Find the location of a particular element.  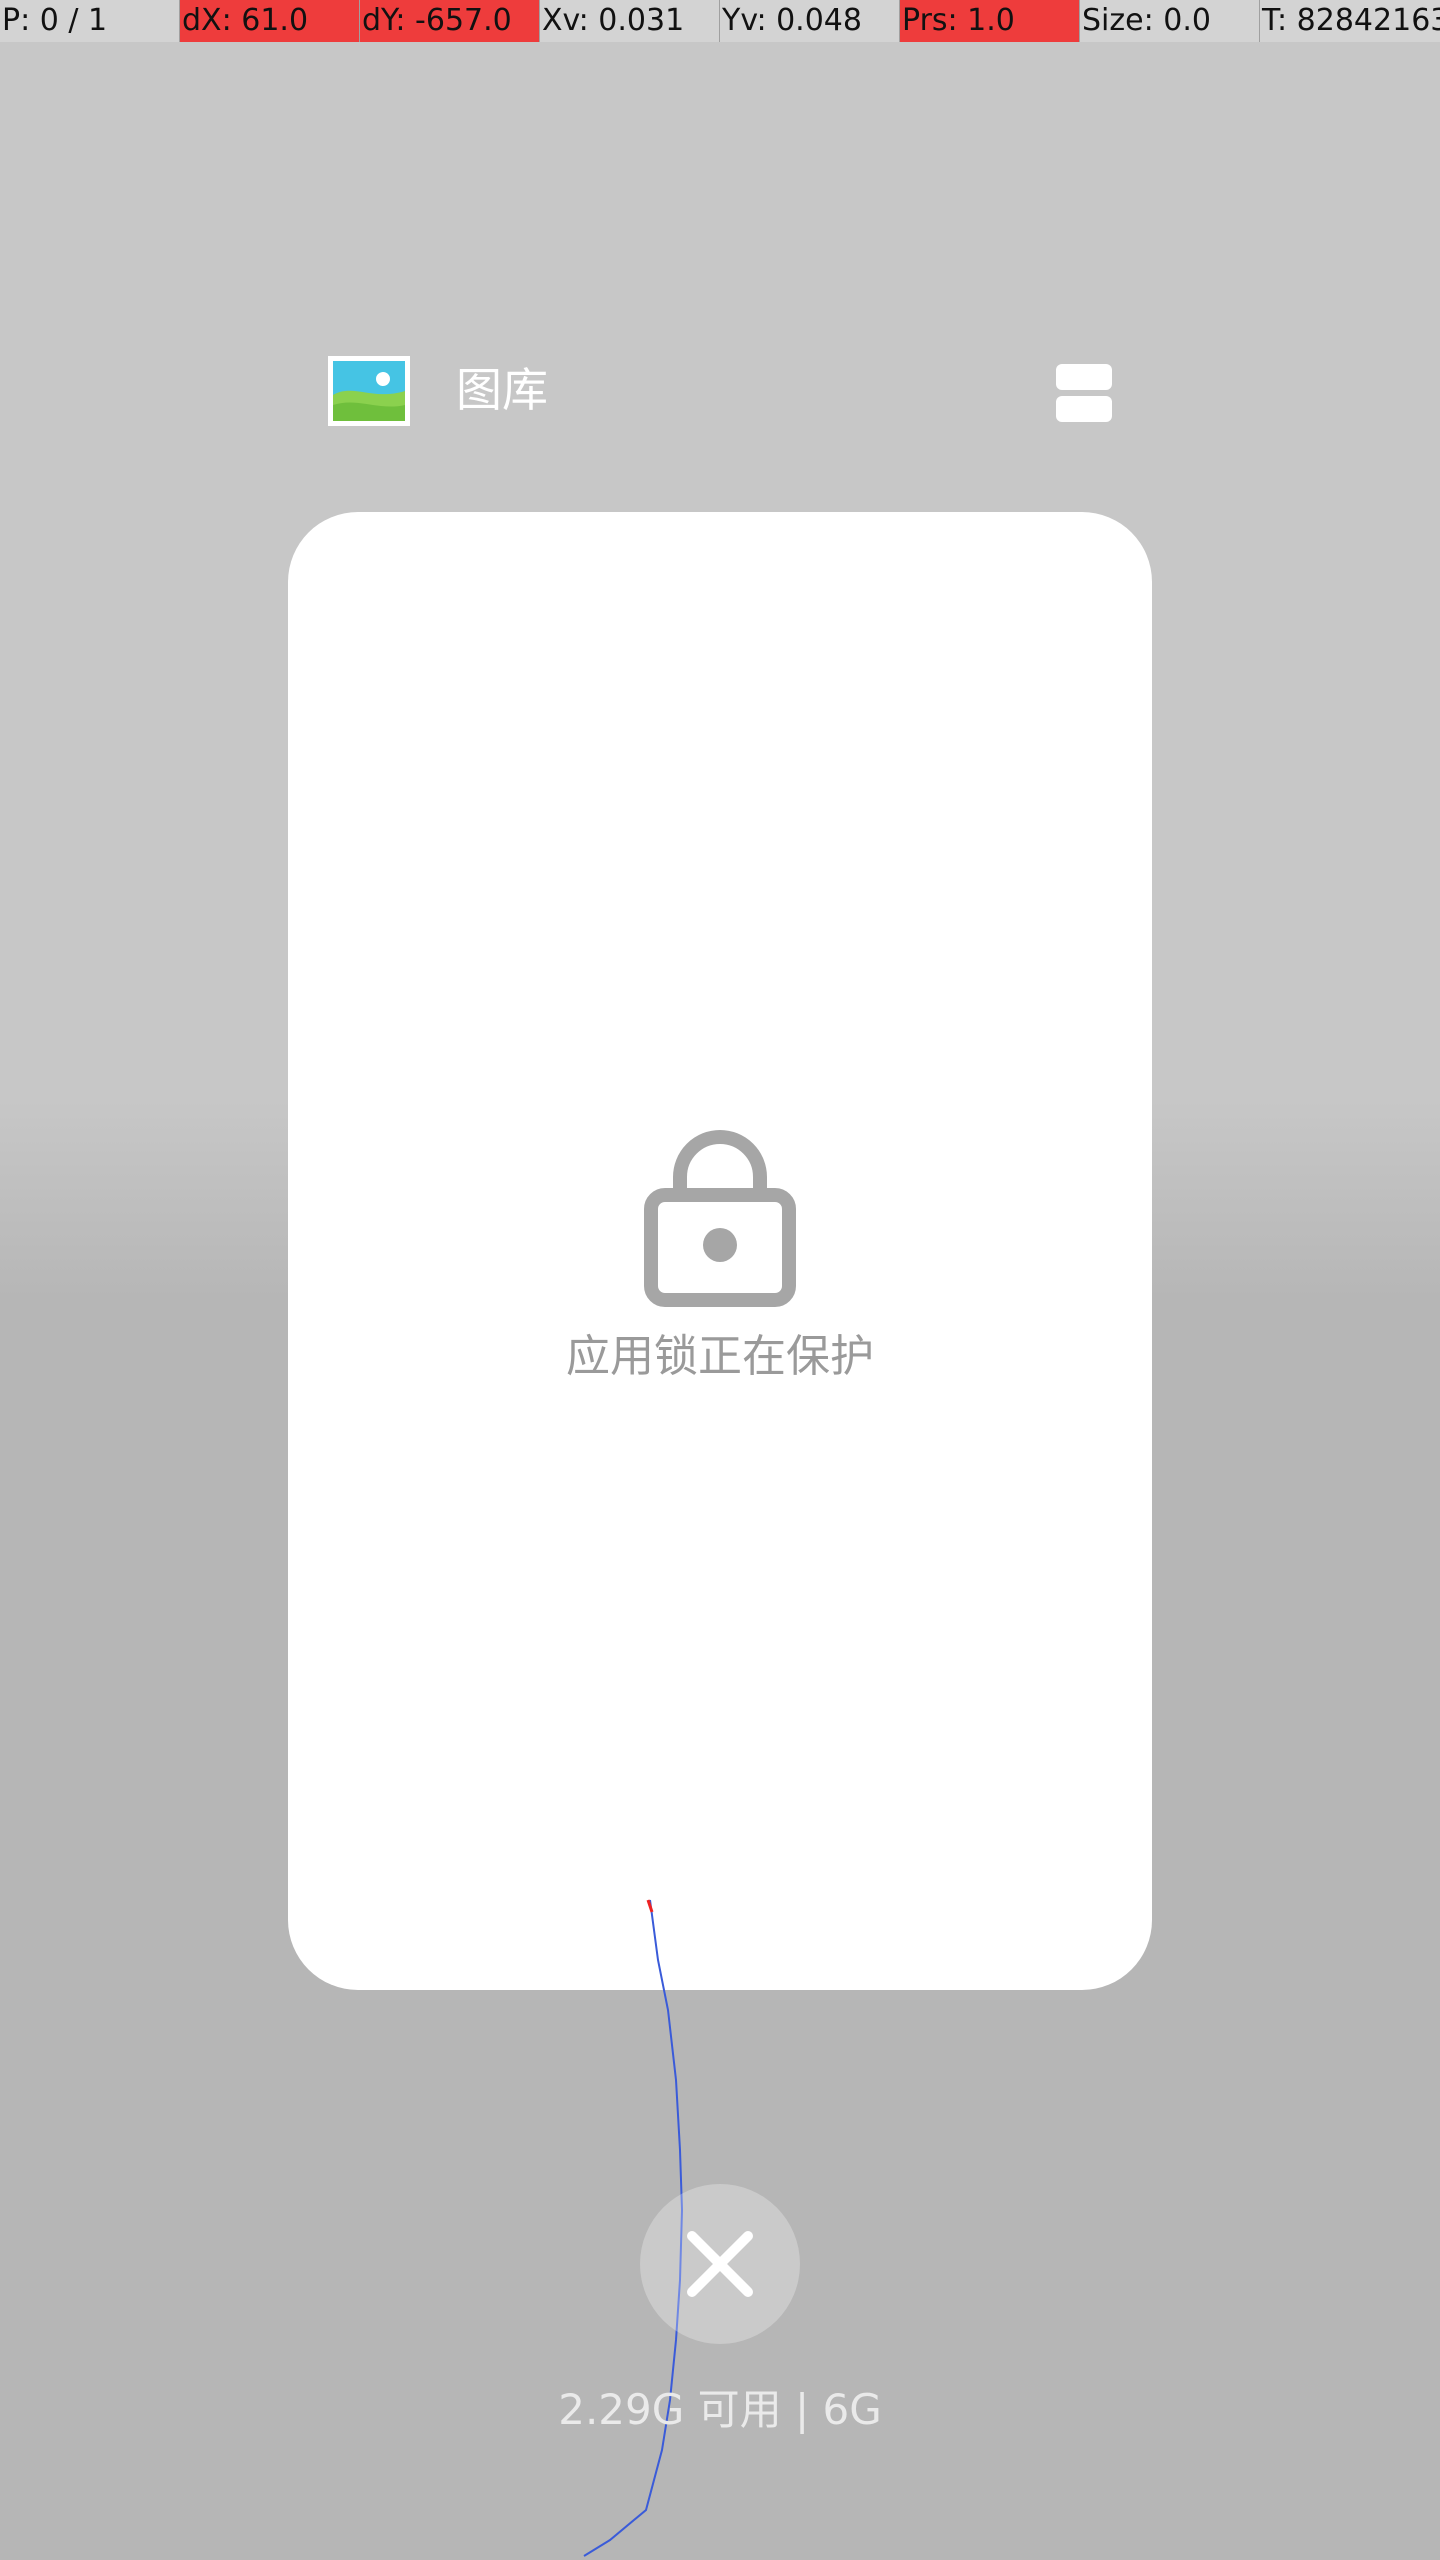

lock-icon is located at coordinates (720, 1218).